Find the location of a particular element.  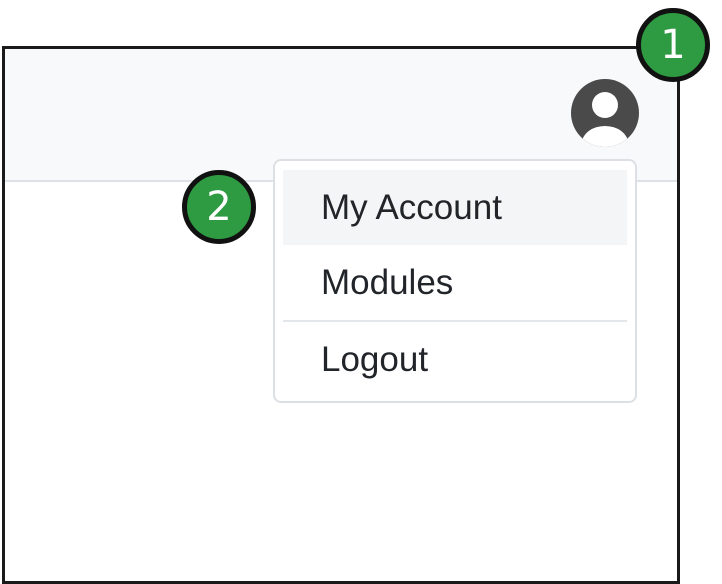

user-avatar-button is located at coordinates (605, 113).